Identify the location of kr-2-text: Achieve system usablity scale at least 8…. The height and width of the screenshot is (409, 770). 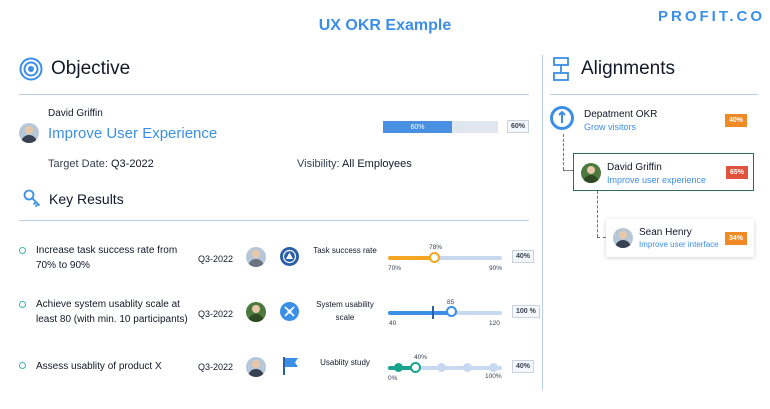
(116, 312).